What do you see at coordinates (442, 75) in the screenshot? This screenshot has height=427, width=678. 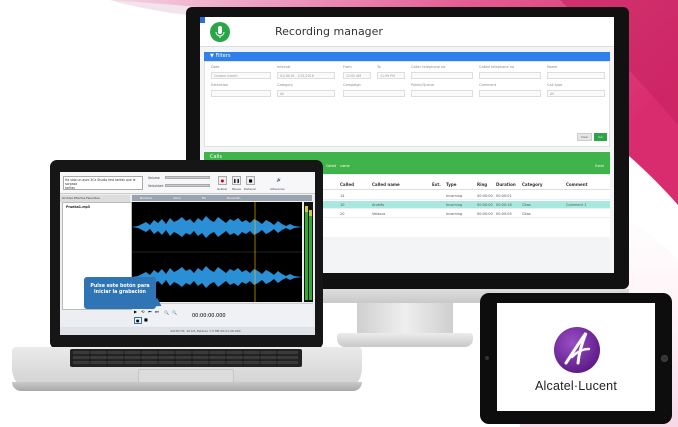 I see `caller-no-input` at bounding box center [442, 75].